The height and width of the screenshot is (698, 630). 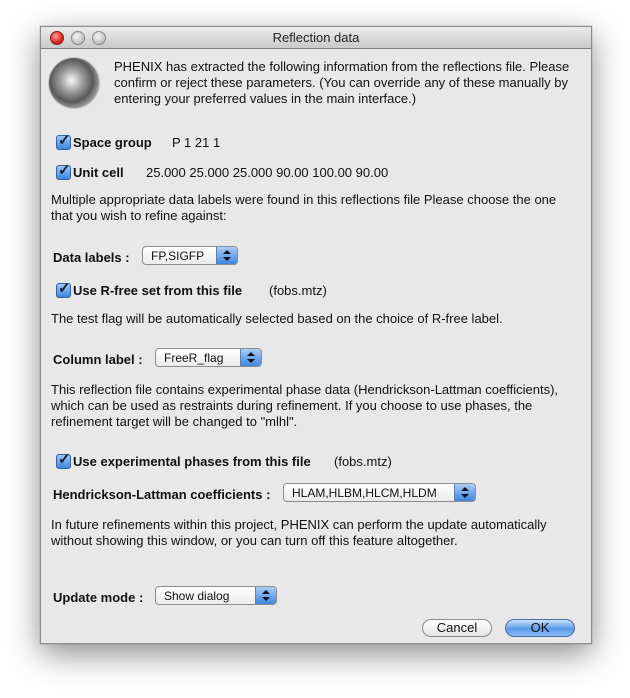 I want to click on column-label-label: Column label :, so click(x=98, y=359).